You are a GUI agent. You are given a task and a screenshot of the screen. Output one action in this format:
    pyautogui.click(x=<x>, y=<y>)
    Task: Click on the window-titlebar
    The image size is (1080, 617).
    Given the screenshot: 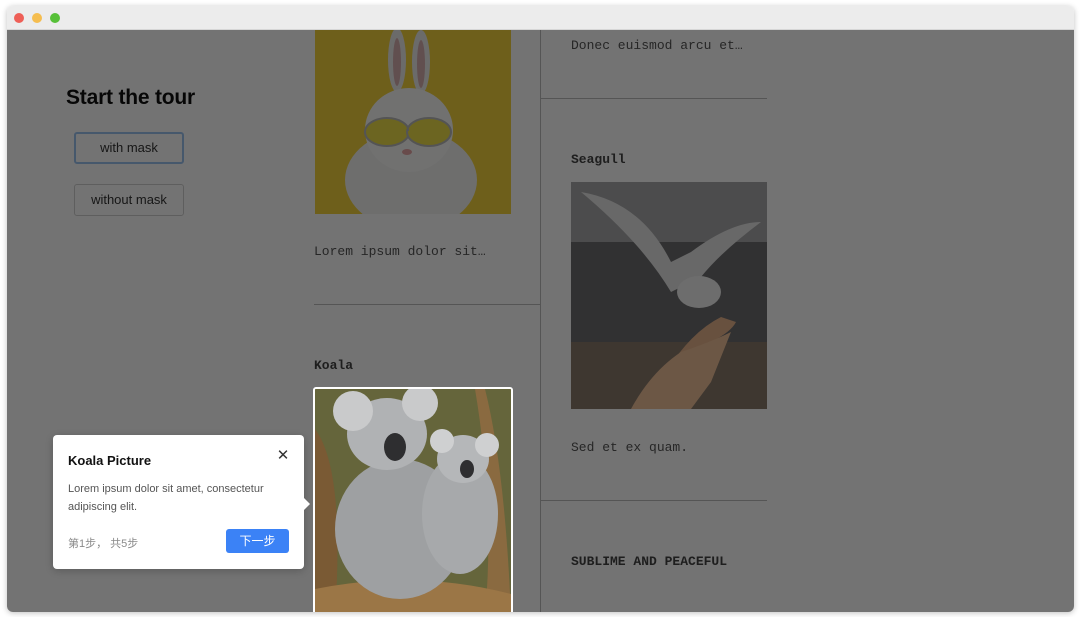 What is the action you would take?
    pyautogui.click(x=540, y=18)
    